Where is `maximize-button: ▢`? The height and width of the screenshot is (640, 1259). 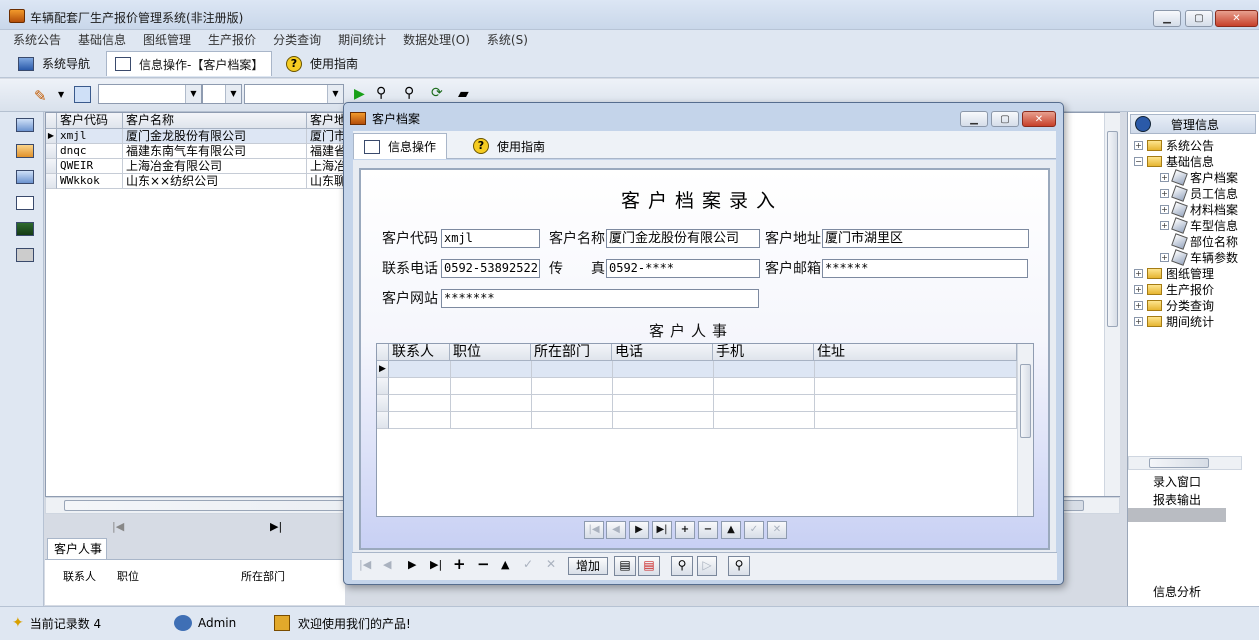 maximize-button: ▢ is located at coordinates (1199, 18).